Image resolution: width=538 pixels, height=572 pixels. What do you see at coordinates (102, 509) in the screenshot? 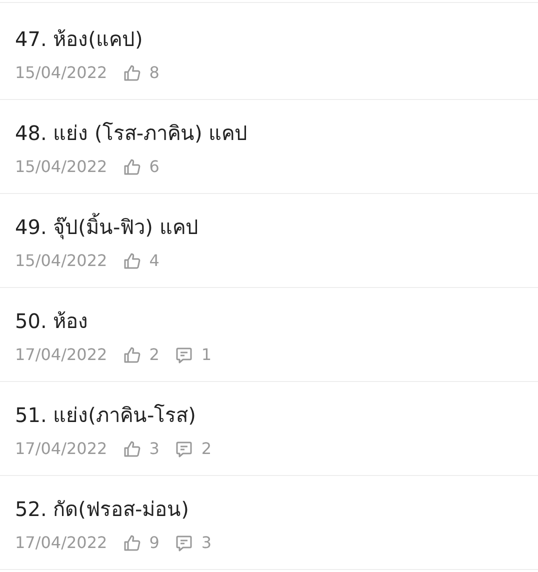
I see `post-title: 52. กัด(ฟรอส-ม่อน)` at bounding box center [102, 509].